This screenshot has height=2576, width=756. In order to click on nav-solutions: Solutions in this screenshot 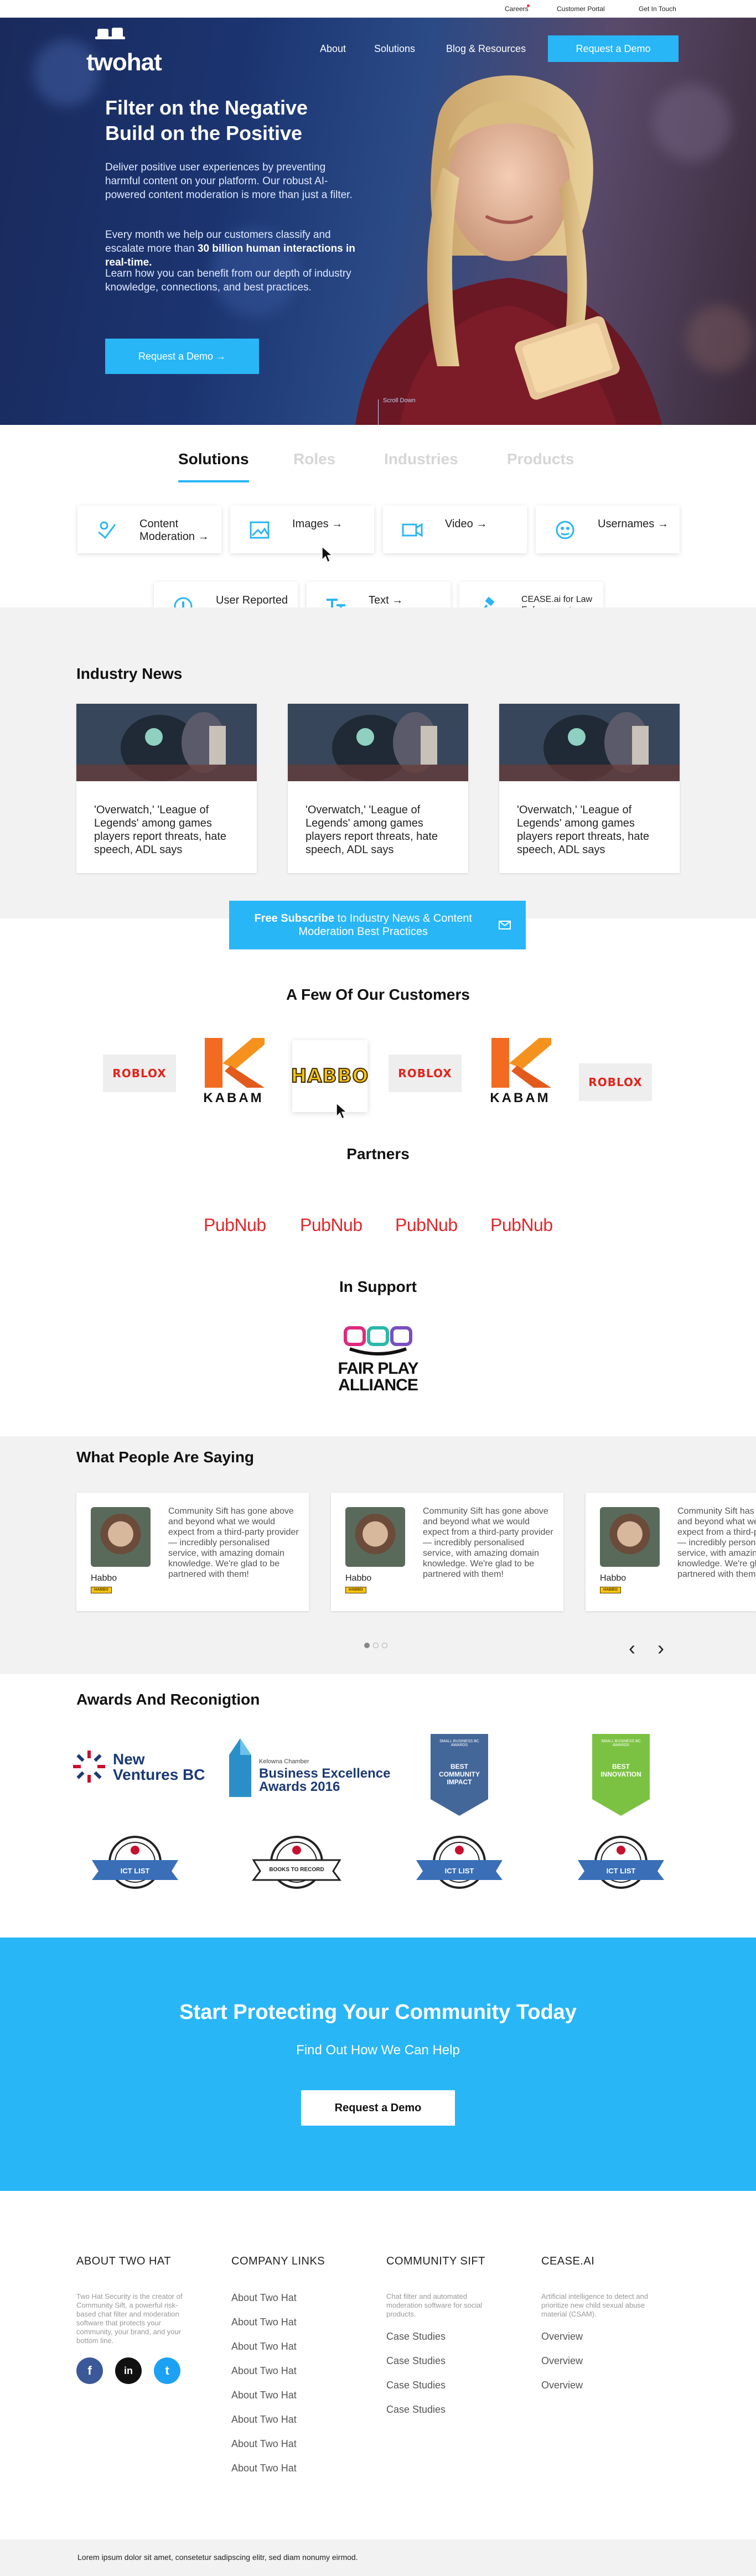, I will do `click(394, 49)`.